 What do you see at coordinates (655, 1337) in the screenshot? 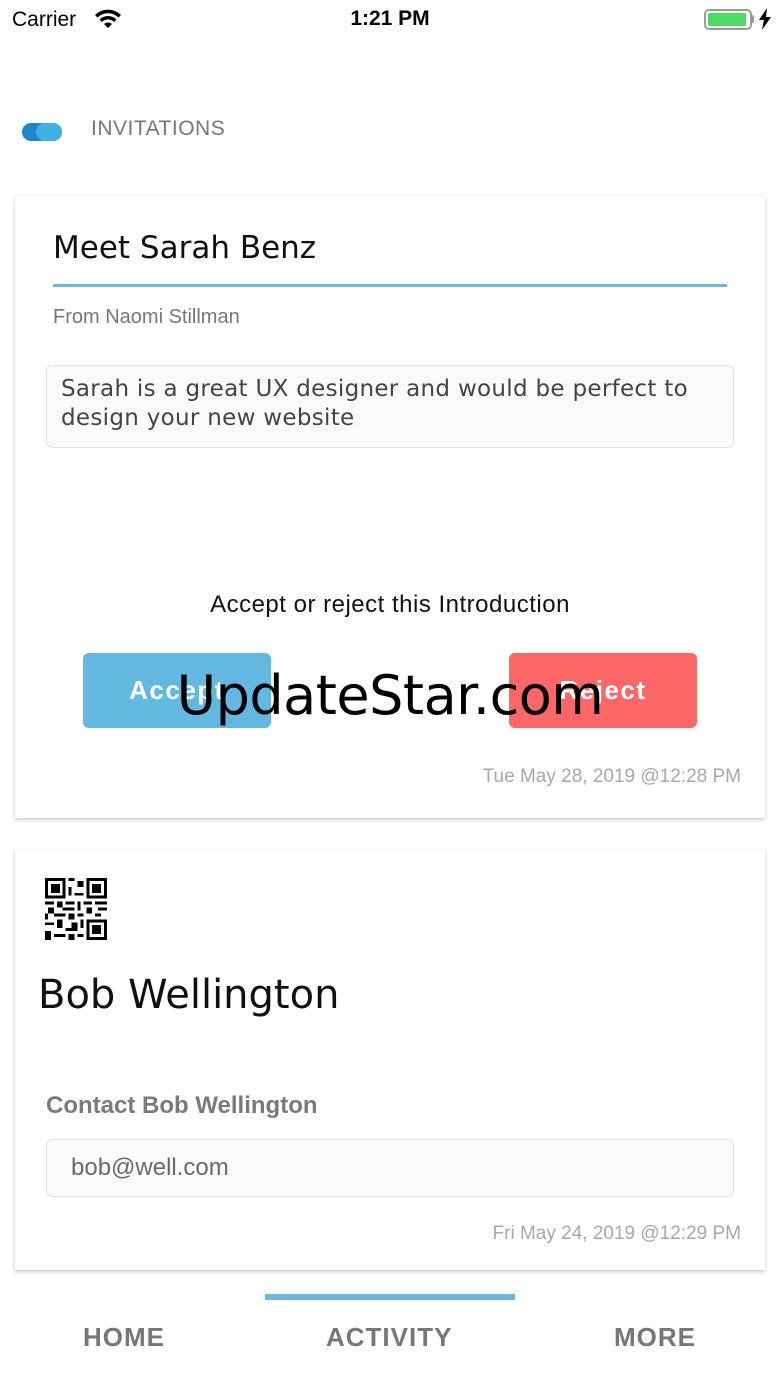
I see `tab-more: MORE` at bounding box center [655, 1337].